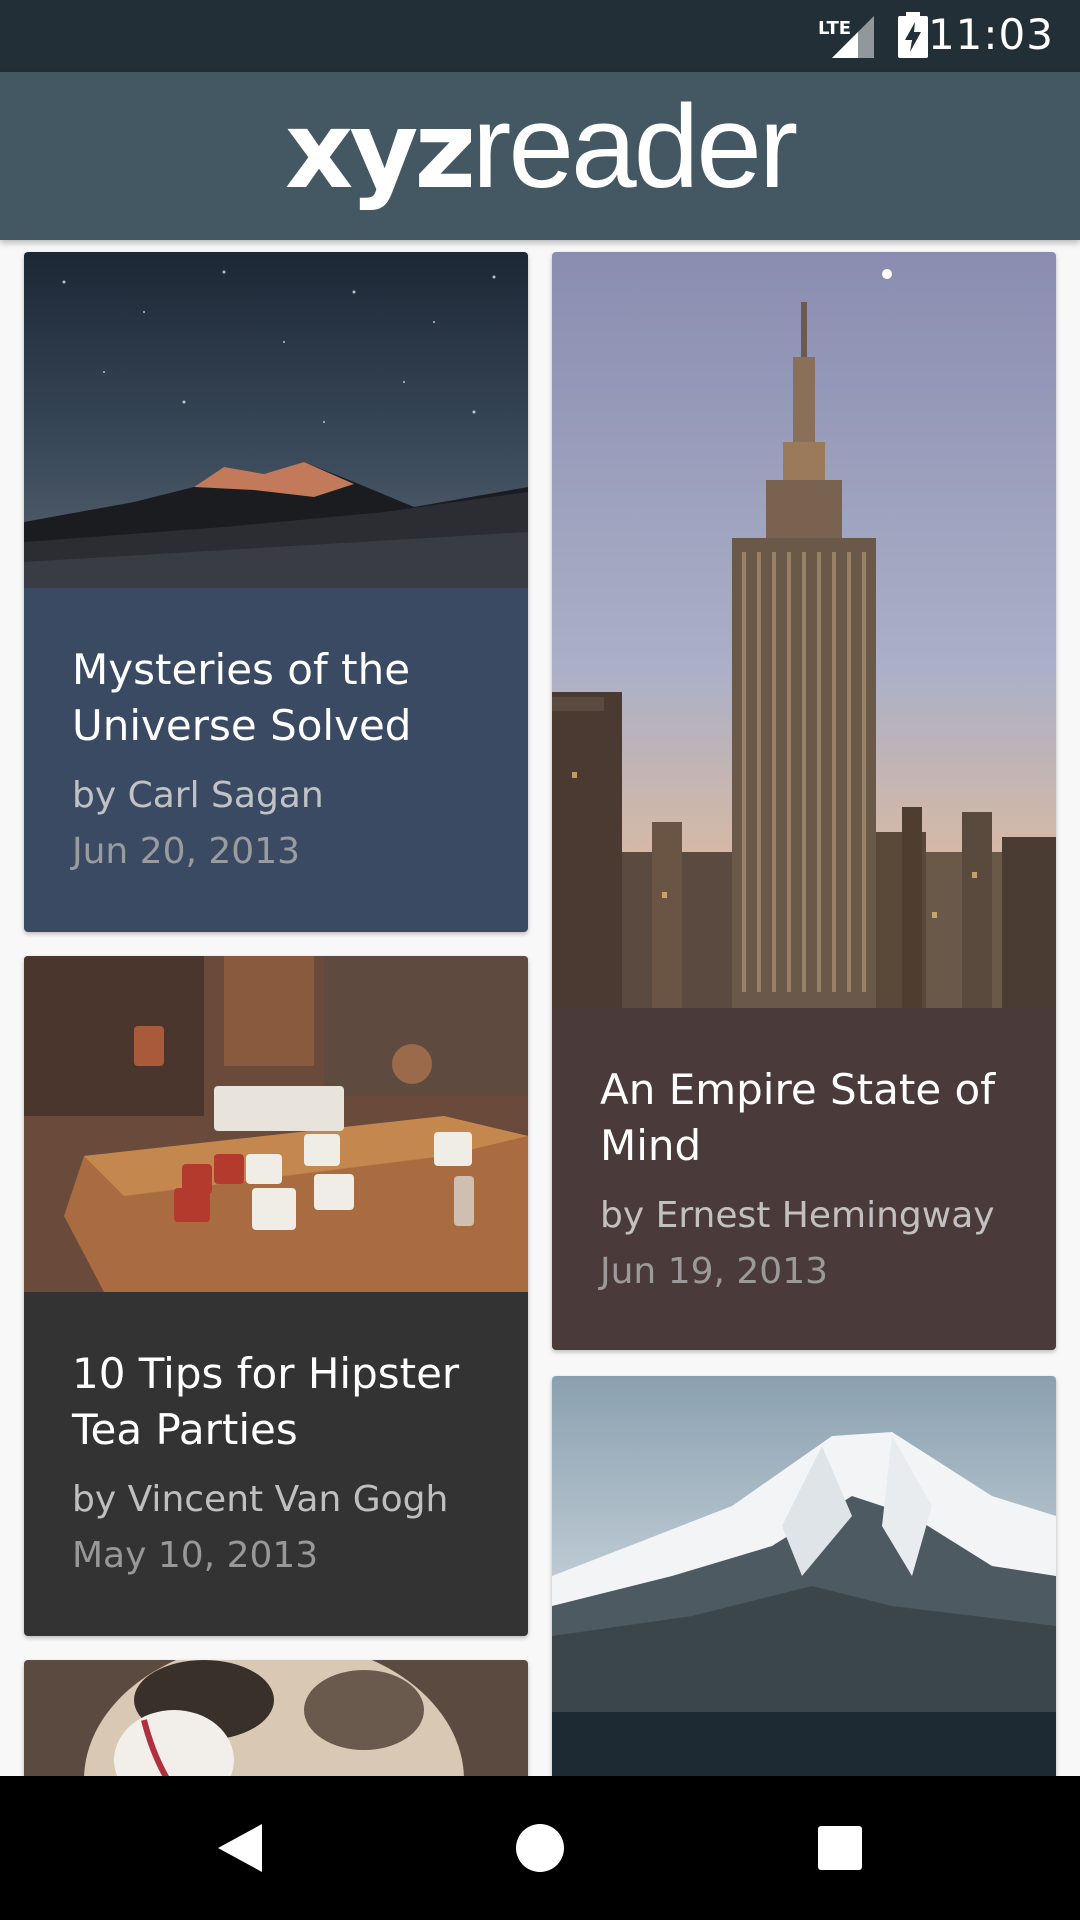  Describe the element at coordinates (804, 1744) in the screenshot. I see `article-meta: My Sense of` at that location.